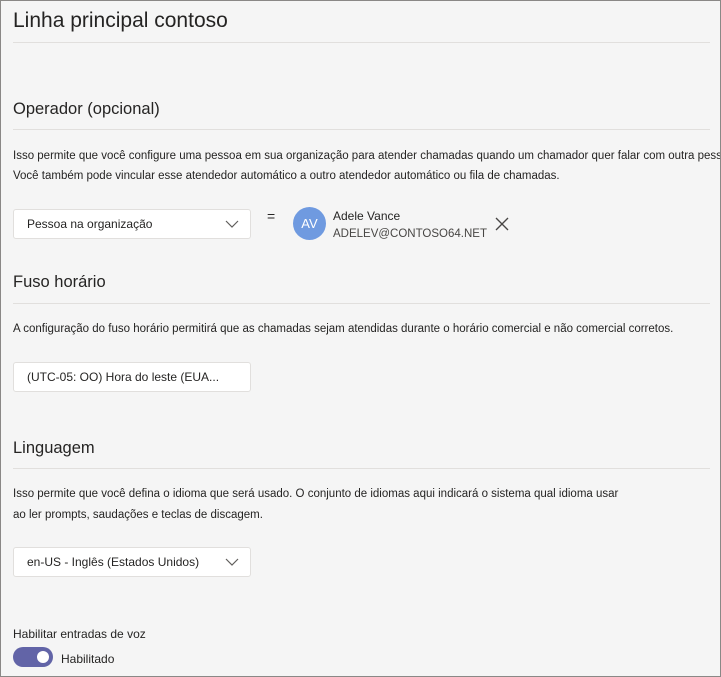 This screenshot has height=677, width=721. Describe the element at coordinates (367, 216) in the screenshot. I see `operator-user-name: Adele Vance` at that location.